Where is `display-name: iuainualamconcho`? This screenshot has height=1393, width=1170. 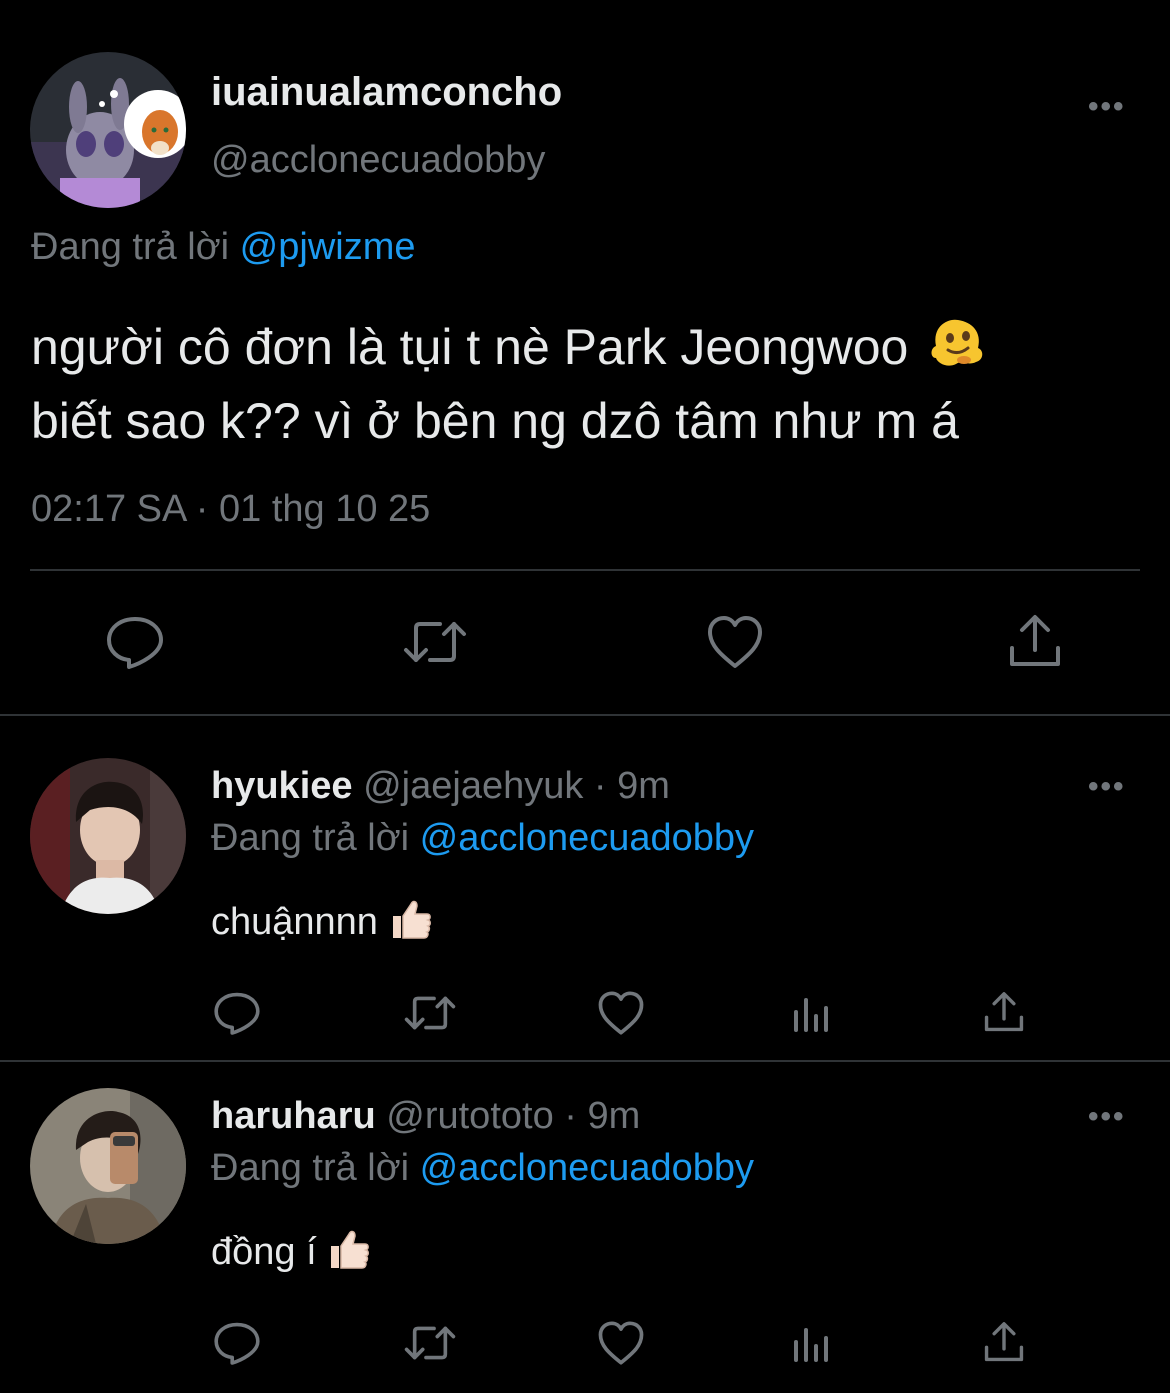 display-name: iuainualamconcho is located at coordinates (386, 92).